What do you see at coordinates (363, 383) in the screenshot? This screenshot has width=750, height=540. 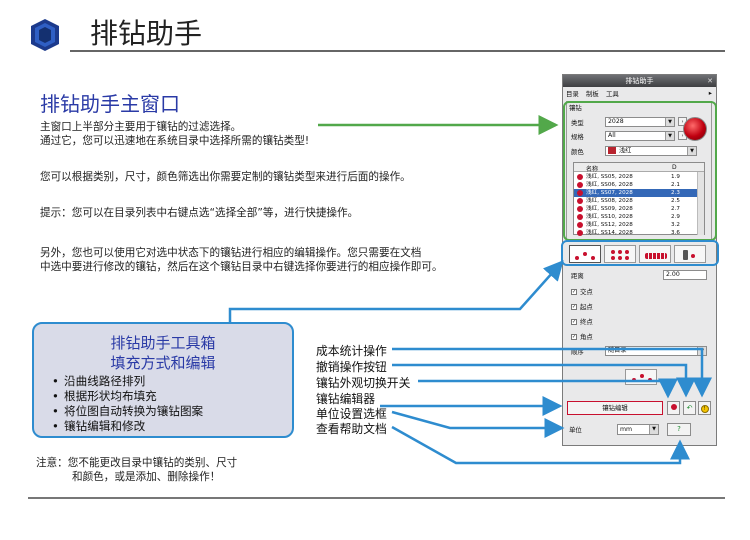 I see `callout-appearance-toggle: 镶钻外观切换开关` at bounding box center [363, 383].